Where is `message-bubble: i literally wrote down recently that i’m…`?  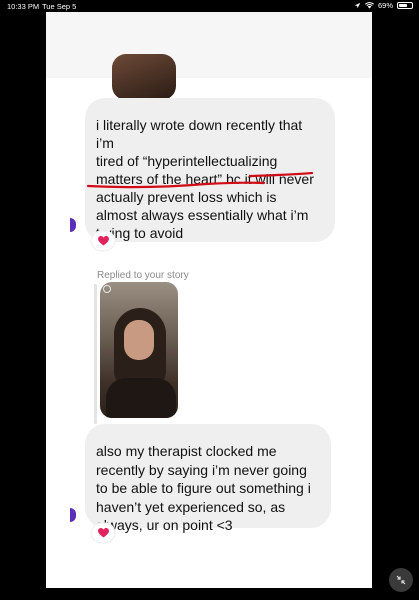 message-bubble: i literally wrote down recently that i’m… is located at coordinates (210, 170).